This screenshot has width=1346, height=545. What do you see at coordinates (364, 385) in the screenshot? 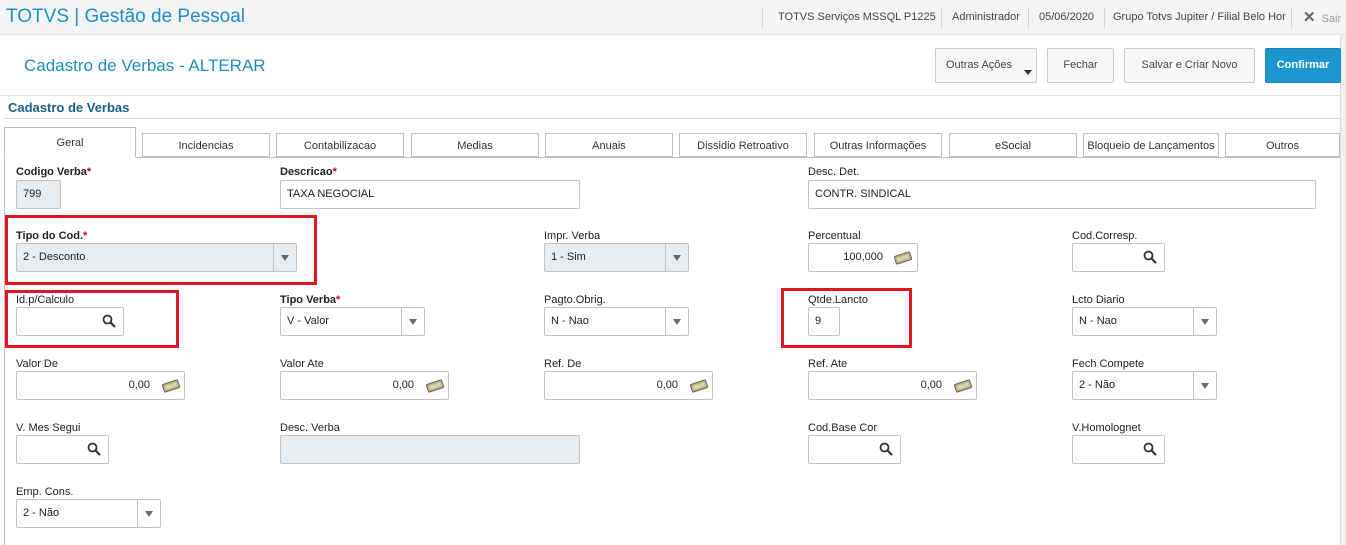
I see `valor-ate-field: 0,00` at bounding box center [364, 385].